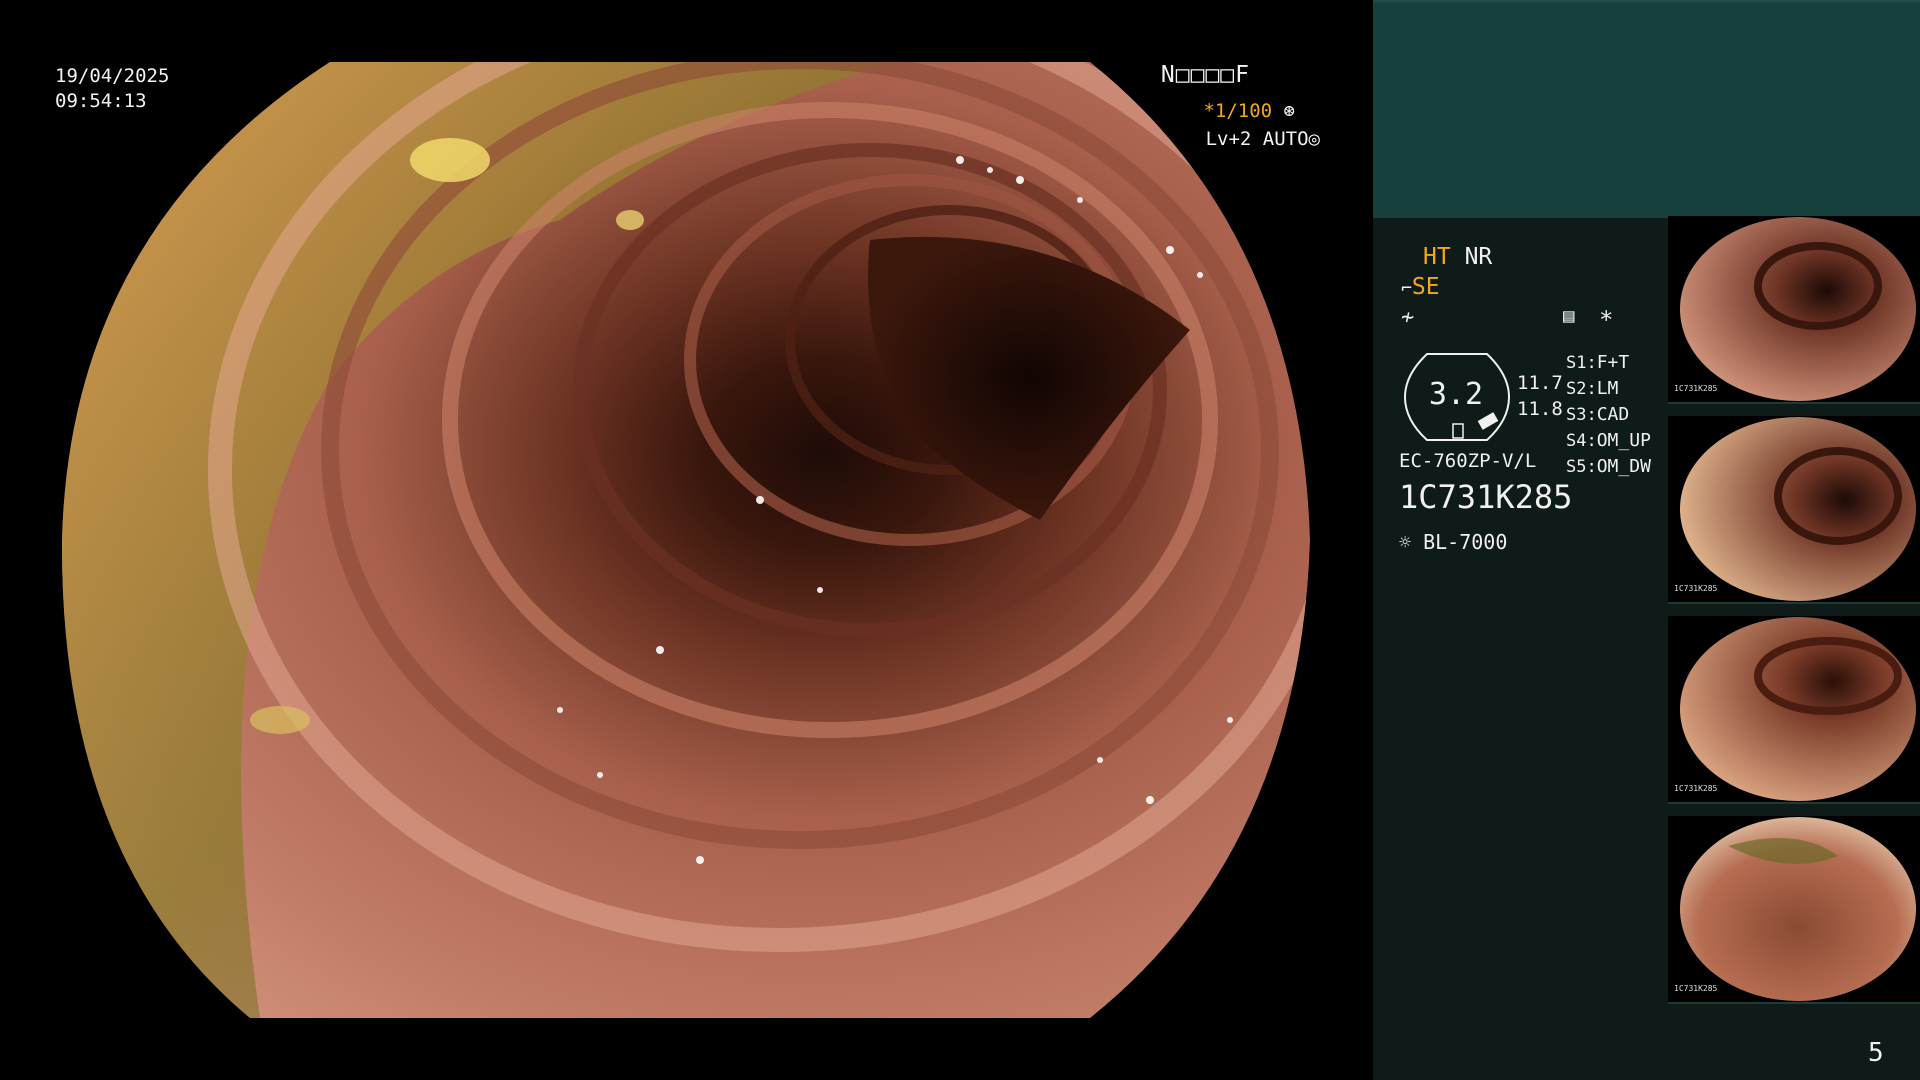 This screenshot has width=1920, height=1080. Describe the element at coordinates (1606, 320) in the screenshot. I see `star-mark: *` at that location.